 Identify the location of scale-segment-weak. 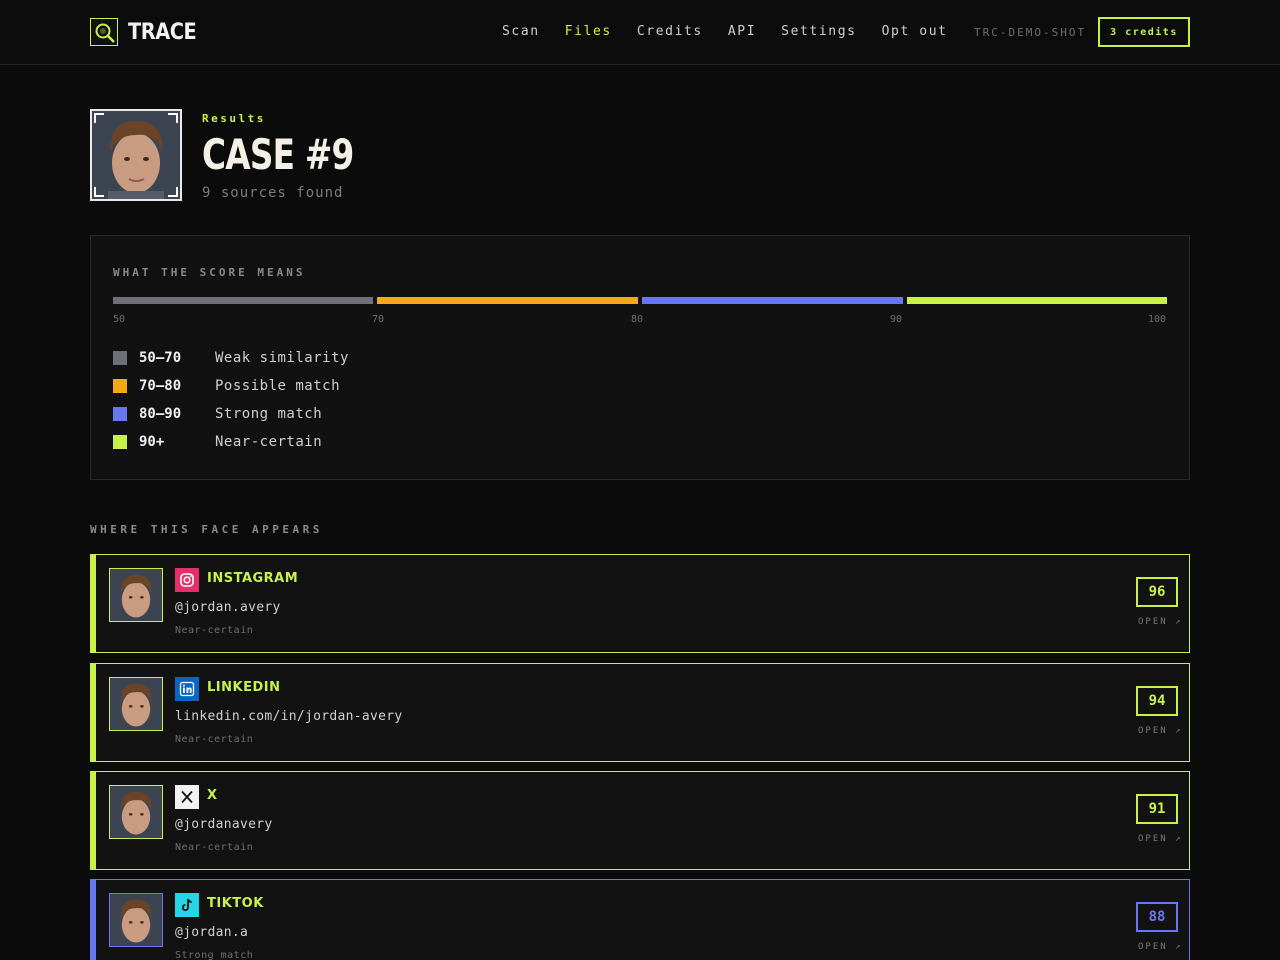
(243, 300).